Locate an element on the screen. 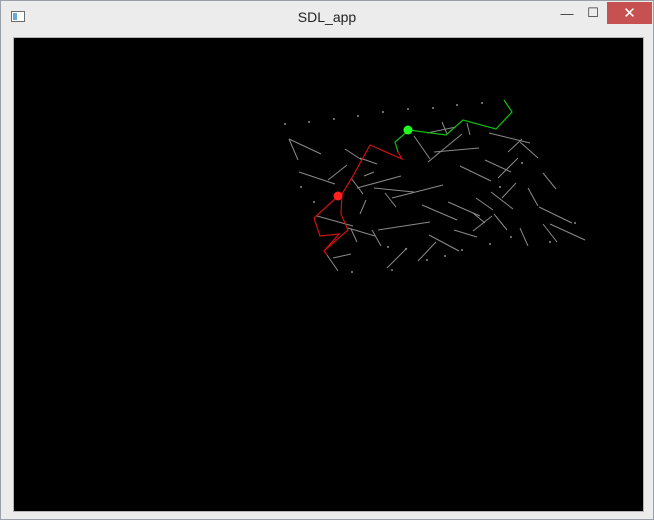 The height and width of the screenshot is (520, 654). close-icon: ✕ is located at coordinates (629, 13).